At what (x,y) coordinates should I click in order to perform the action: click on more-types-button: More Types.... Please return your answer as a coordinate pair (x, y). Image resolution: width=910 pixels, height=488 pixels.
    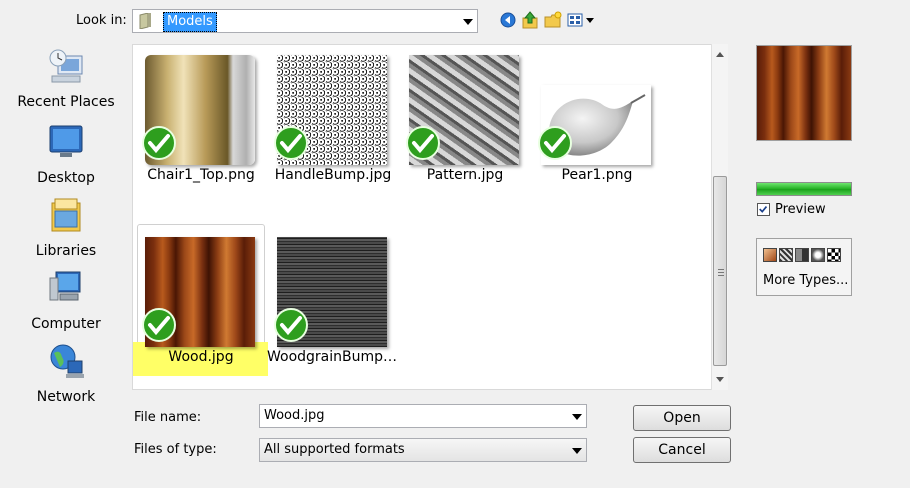
    Looking at the image, I should click on (804, 267).